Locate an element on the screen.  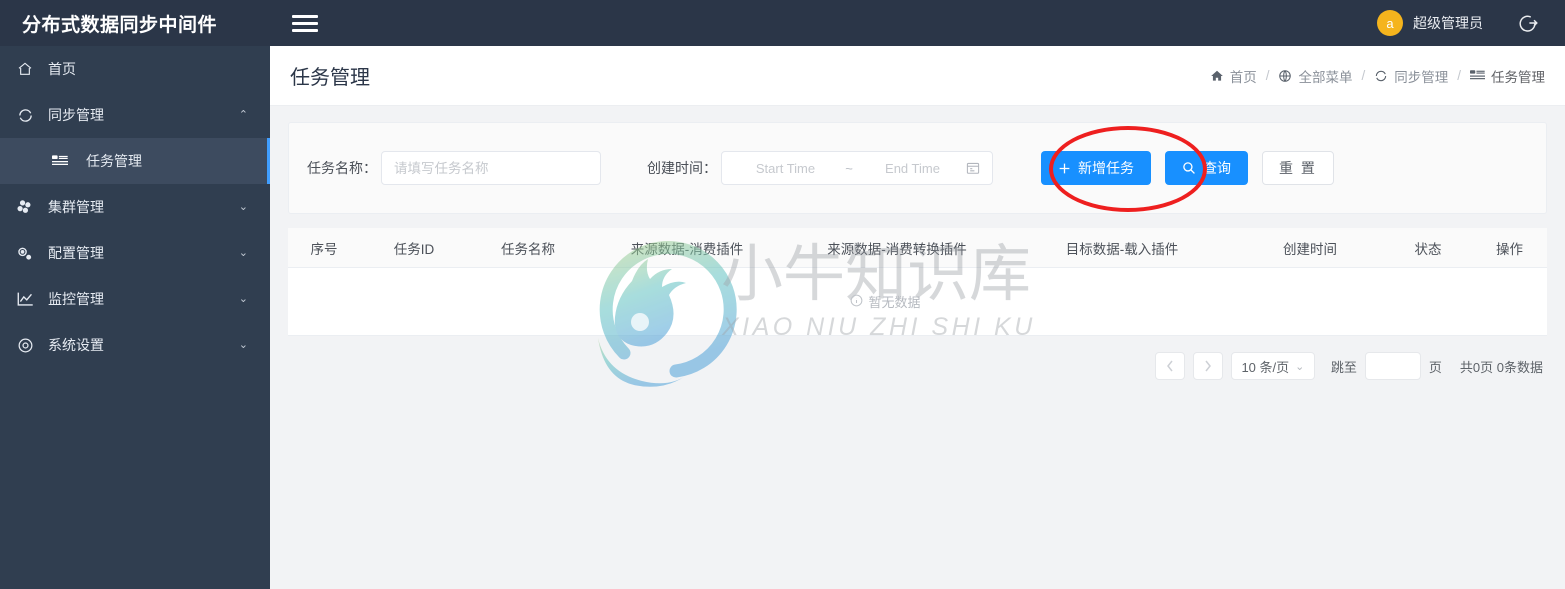
app-brand-title: 分布式数据同步中间件 is located at coordinates (120, 25).